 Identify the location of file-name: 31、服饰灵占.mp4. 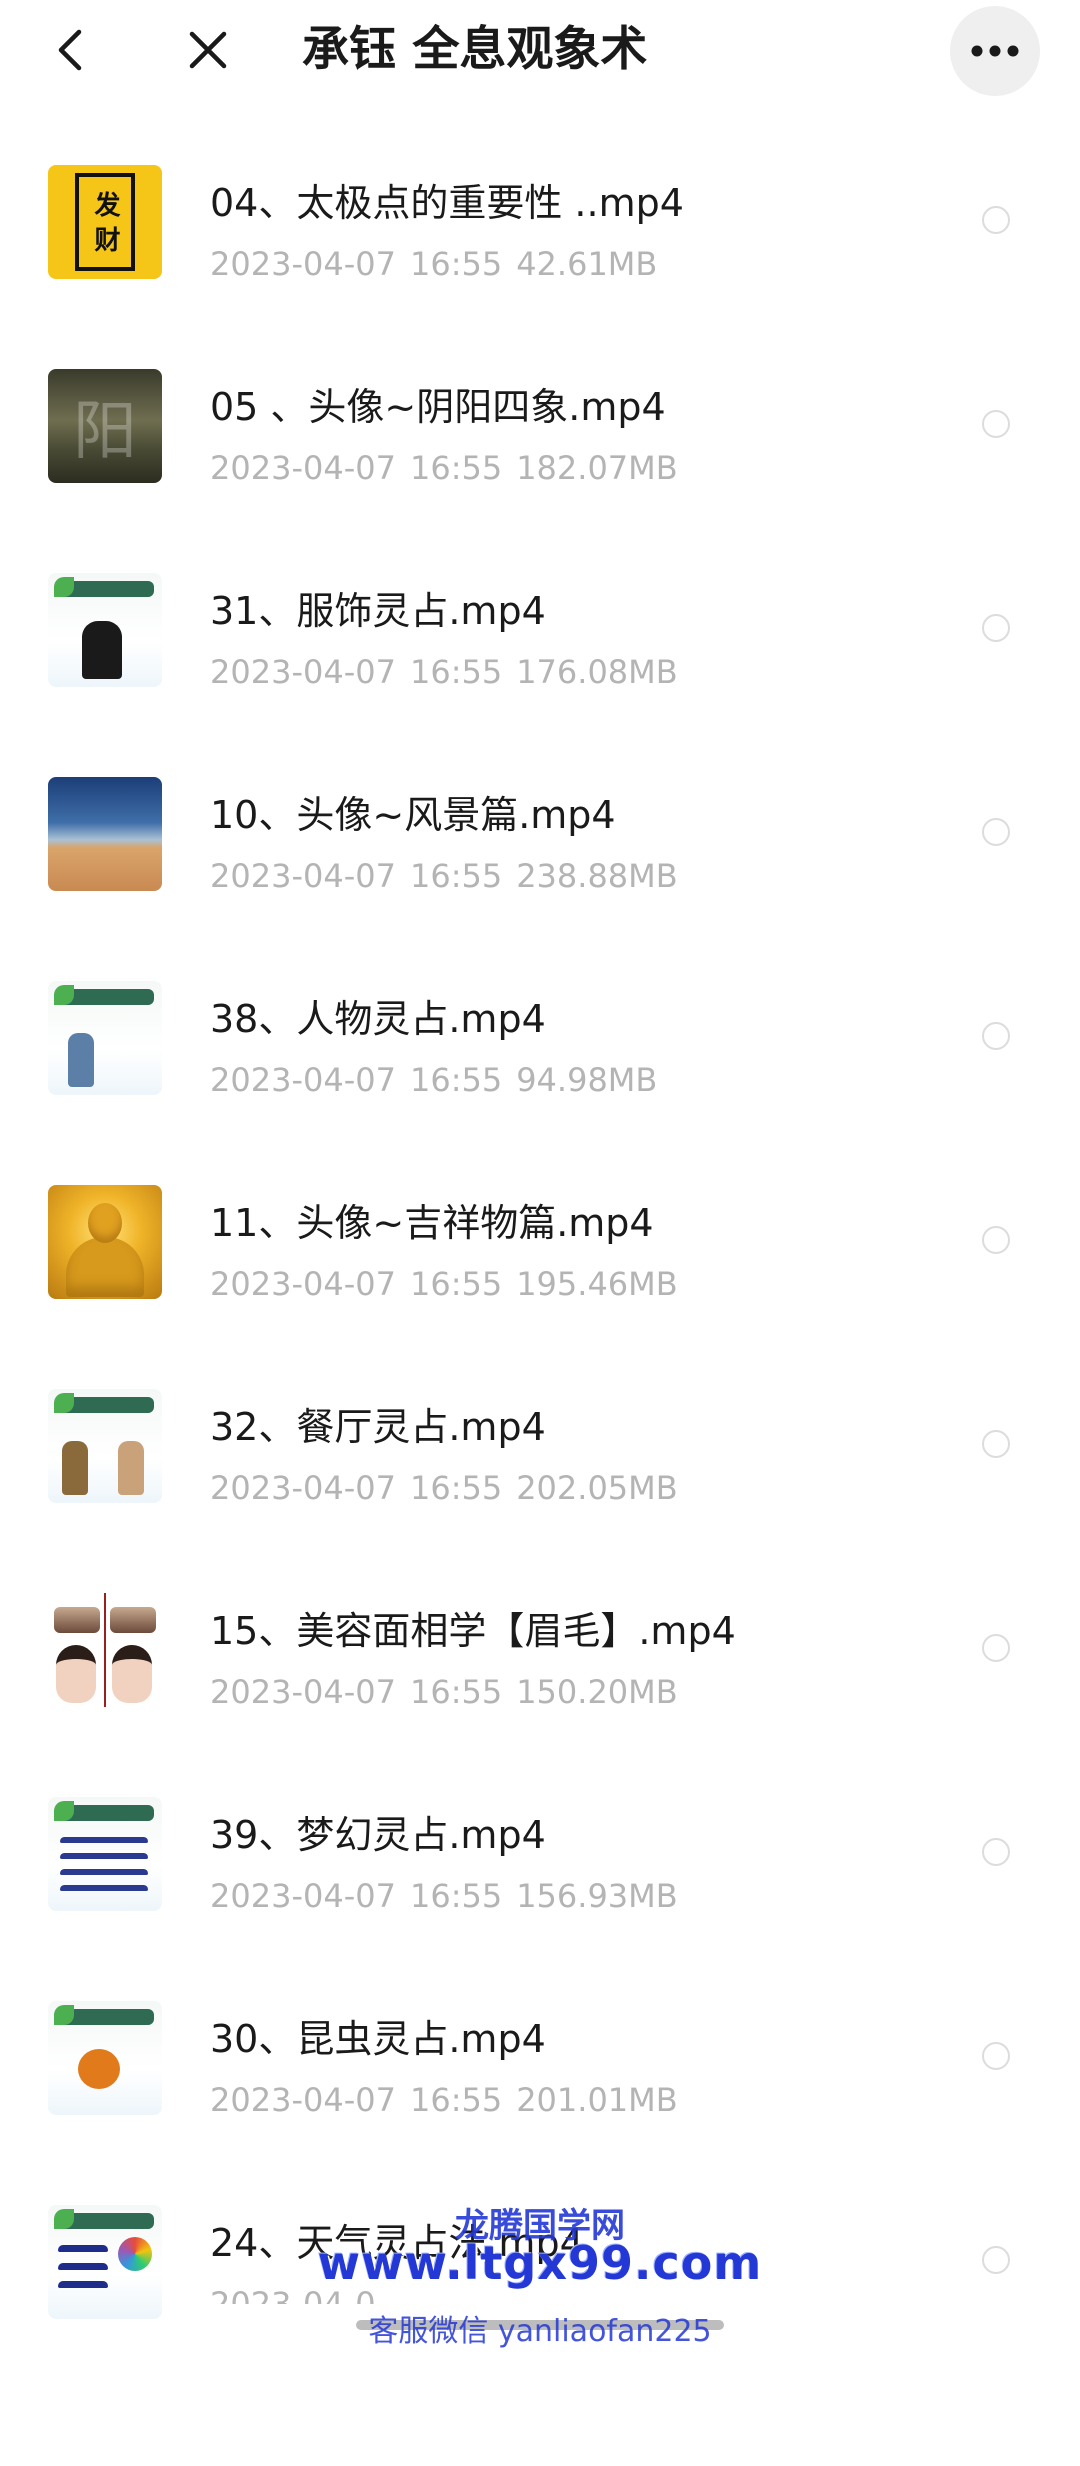
(378, 611).